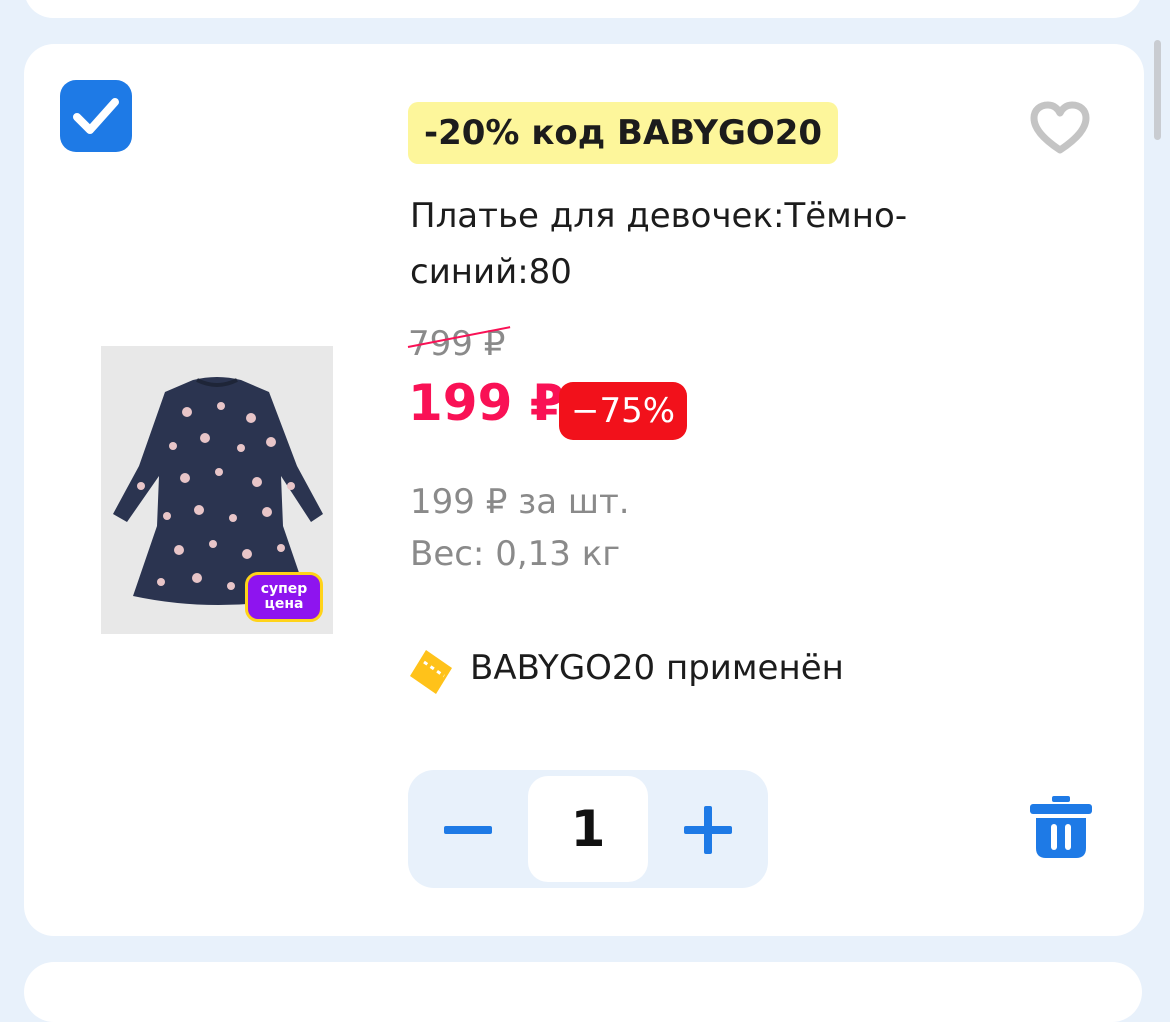 The image size is (1170, 1022). Describe the element at coordinates (583, 9) in the screenshot. I see `previous-cart-item` at that location.